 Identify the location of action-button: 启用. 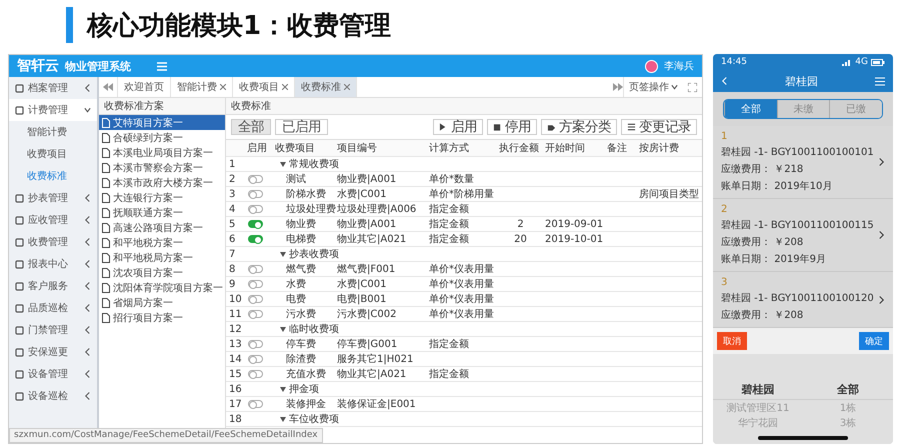
(458, 127).